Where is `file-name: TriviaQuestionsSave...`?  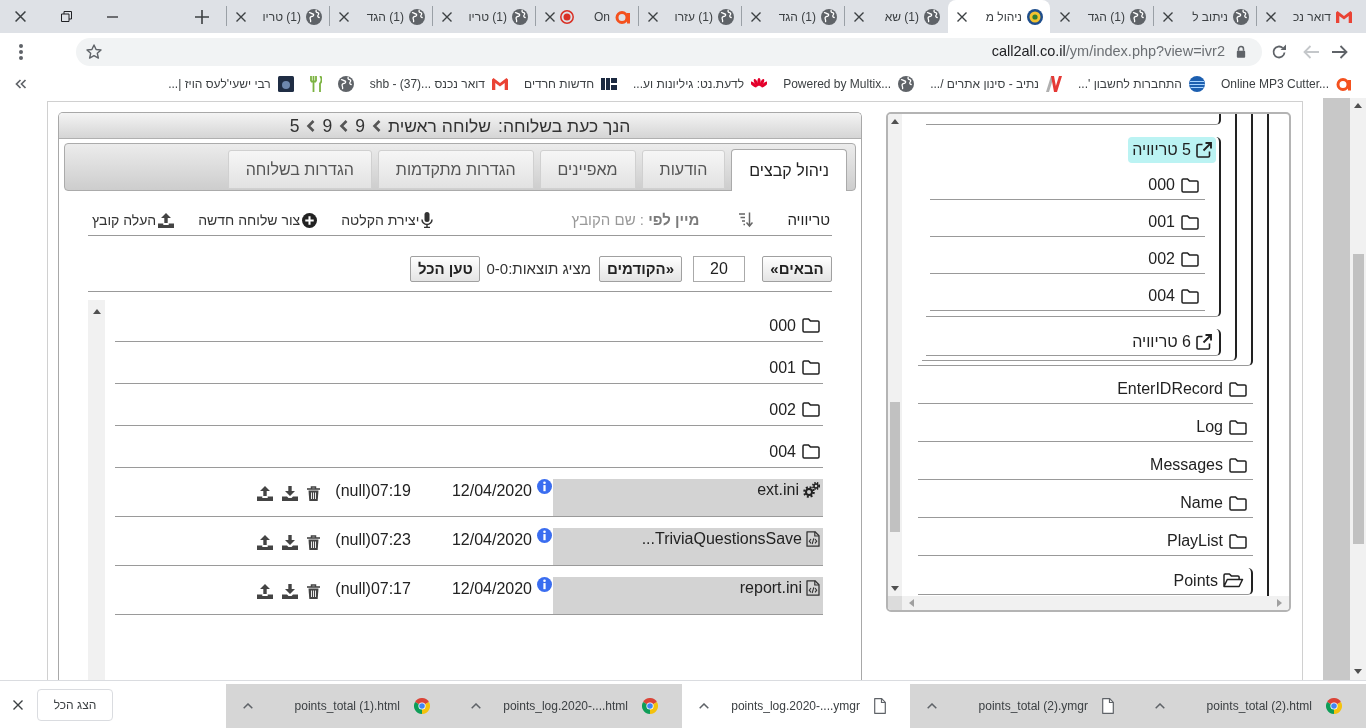 file-name: TriviaQuestionsSave... is located at coordinates (721, 539).